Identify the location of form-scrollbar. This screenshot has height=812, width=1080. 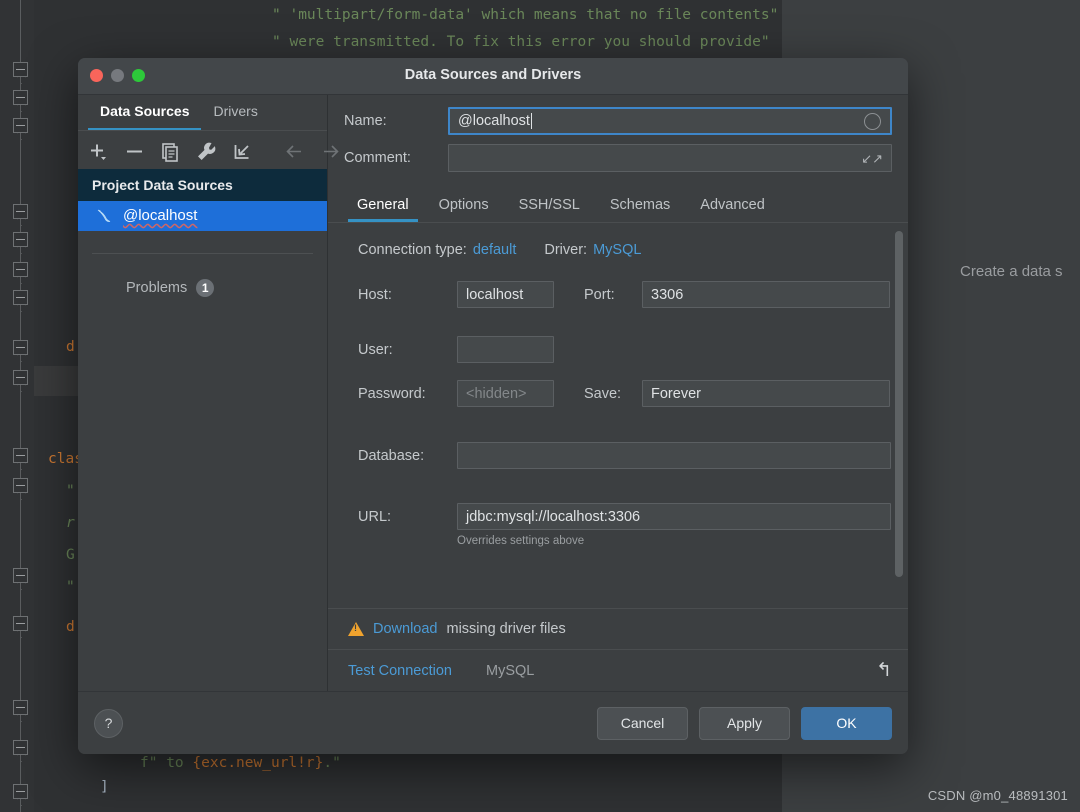
(899, 404).